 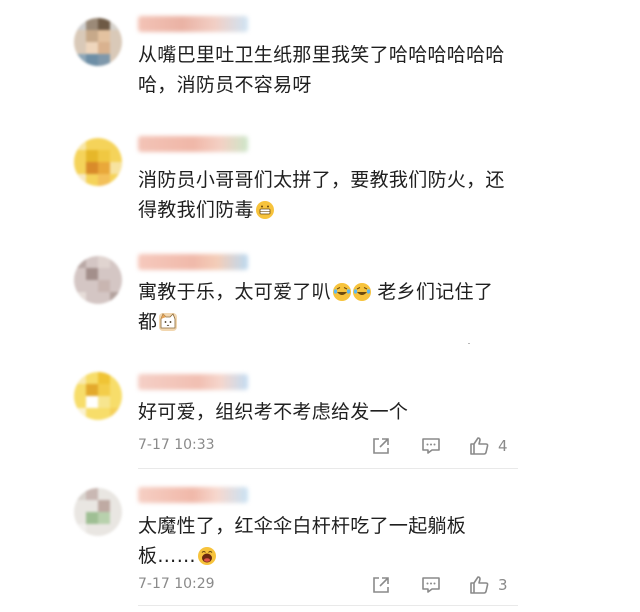 I want to click on comment-line-text: 寓教于乐，太可爱了叭, so click(x=235, y=292).